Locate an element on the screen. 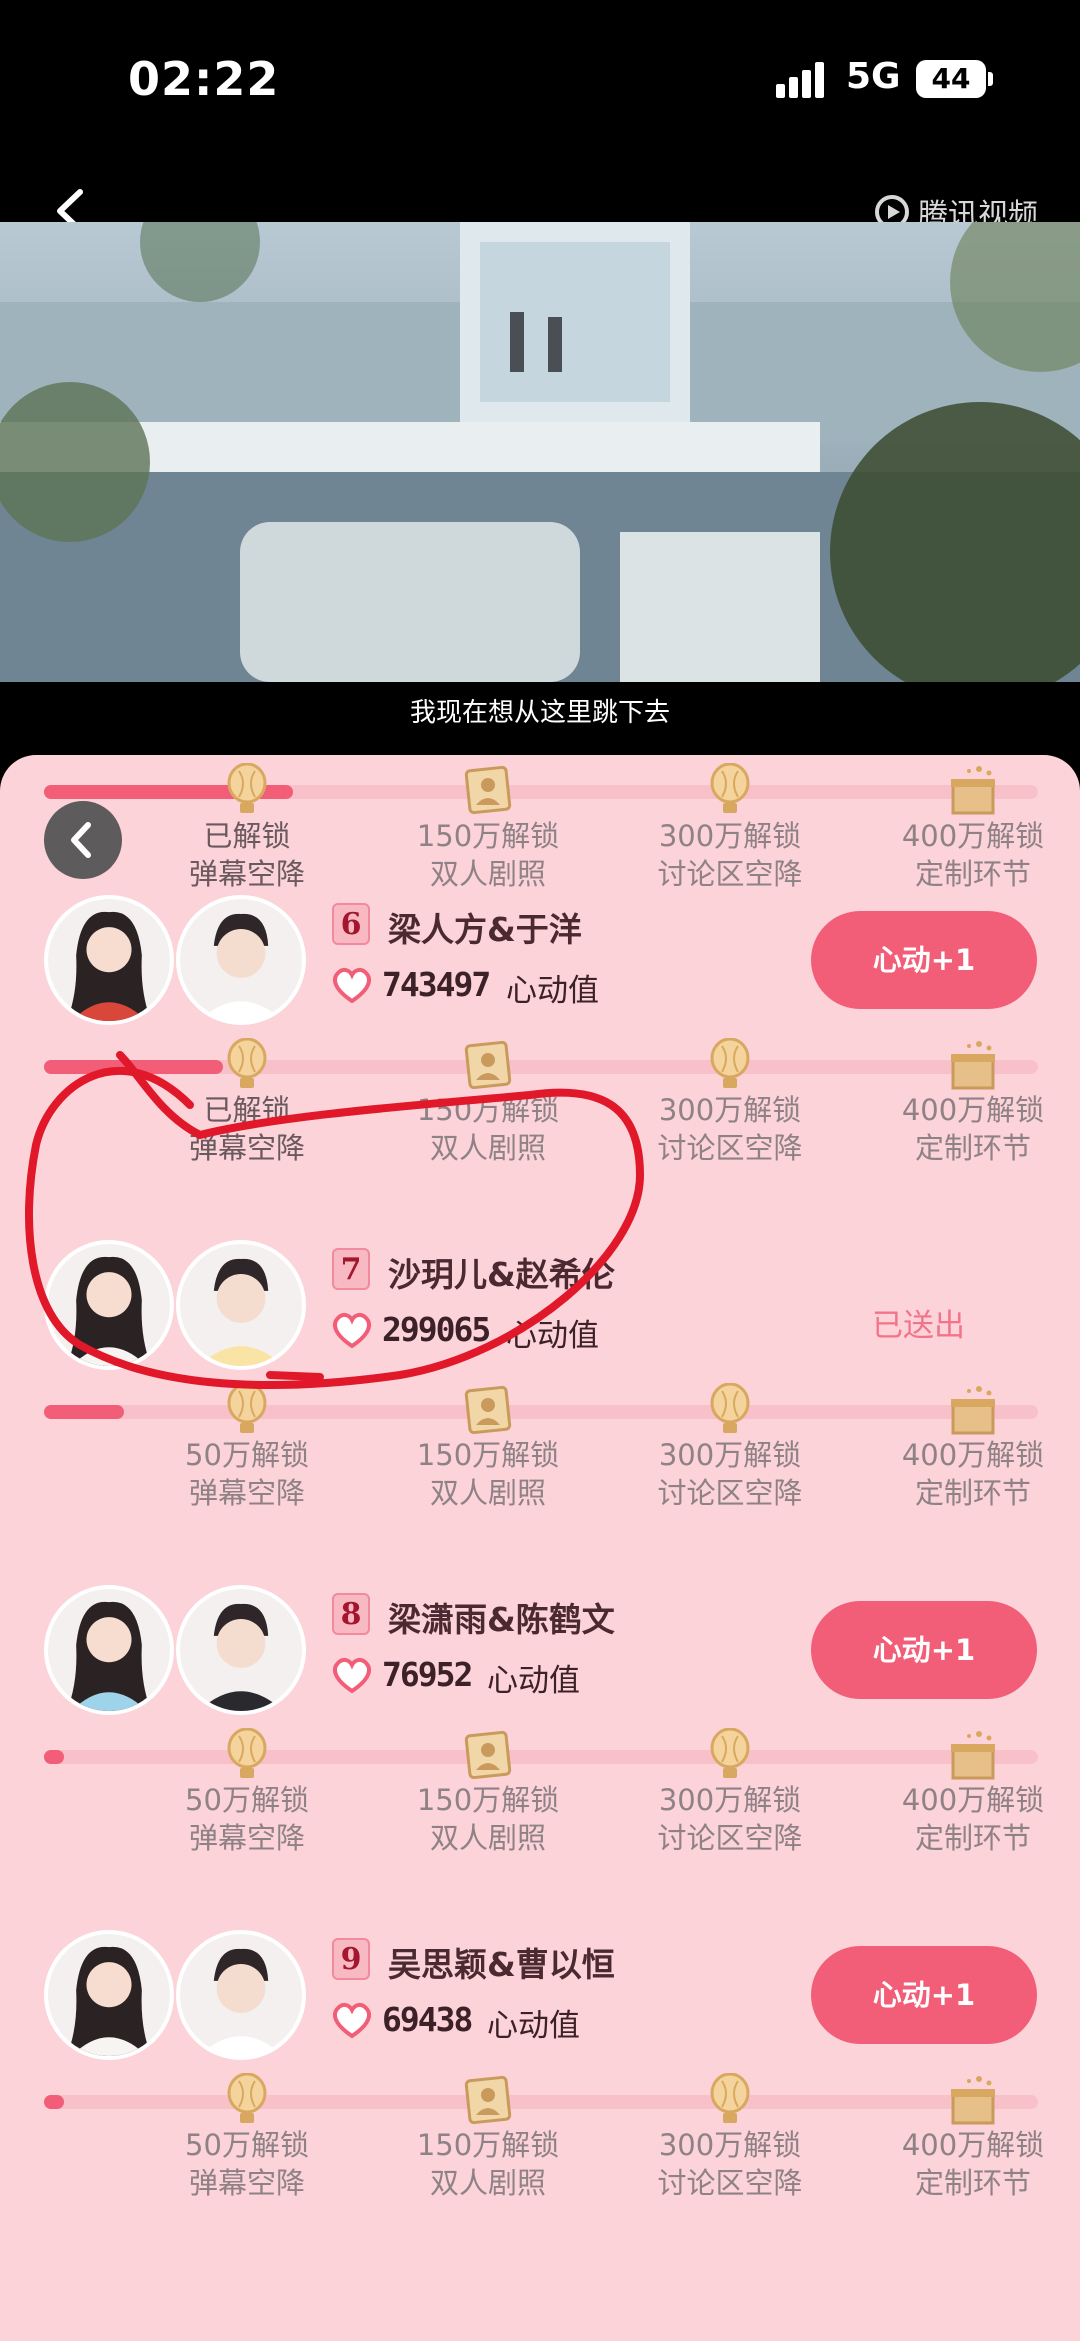  battery-level: 44 is located at coordinates (951, 79).